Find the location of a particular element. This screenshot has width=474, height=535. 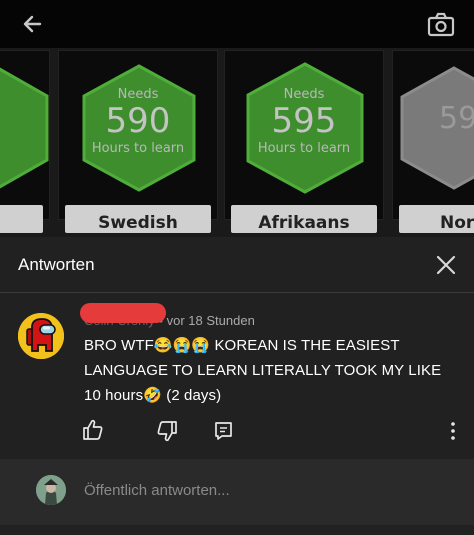

thumbs-down-icon is located at coordinates (167, 431).